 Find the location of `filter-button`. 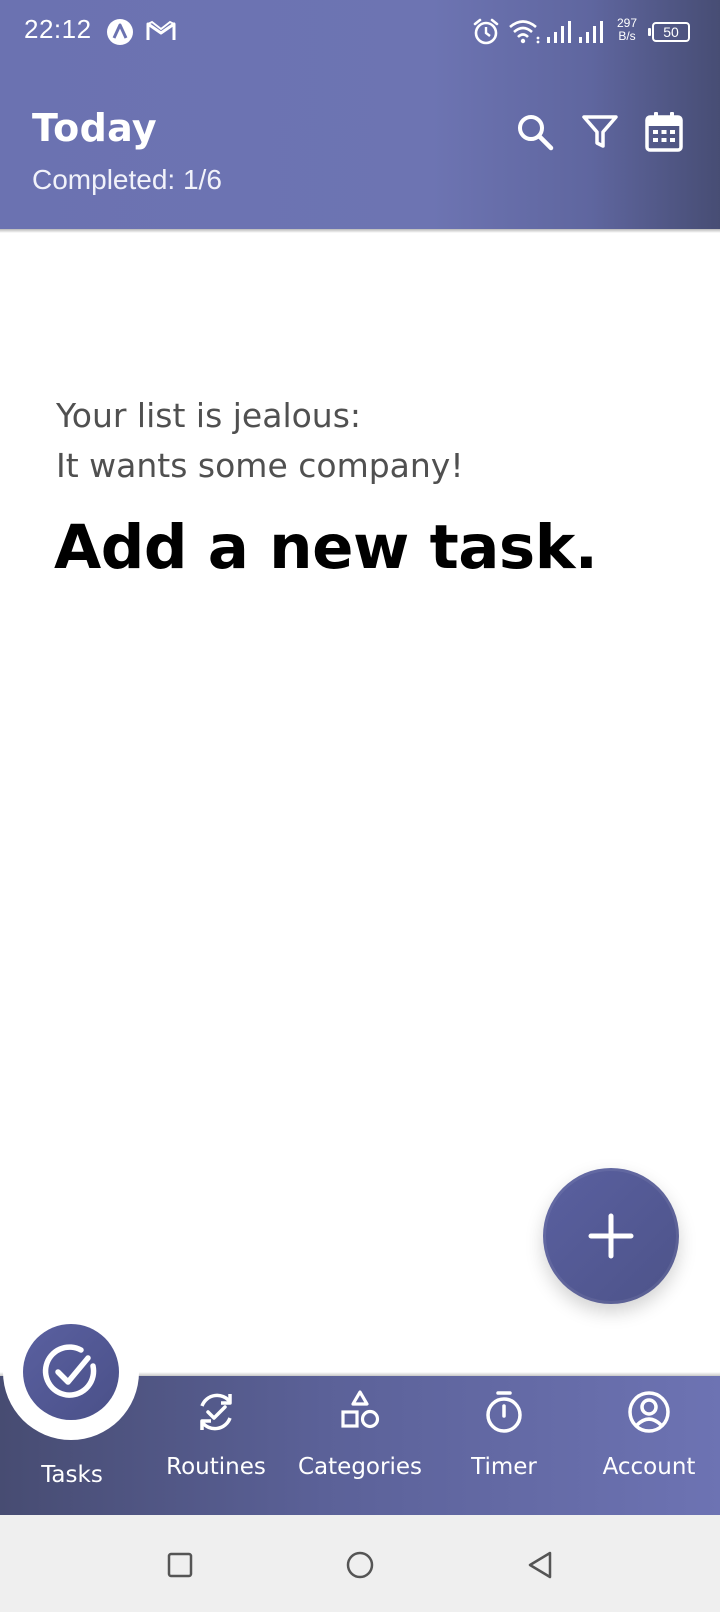

filter-button is located at coordinates (600, 132).